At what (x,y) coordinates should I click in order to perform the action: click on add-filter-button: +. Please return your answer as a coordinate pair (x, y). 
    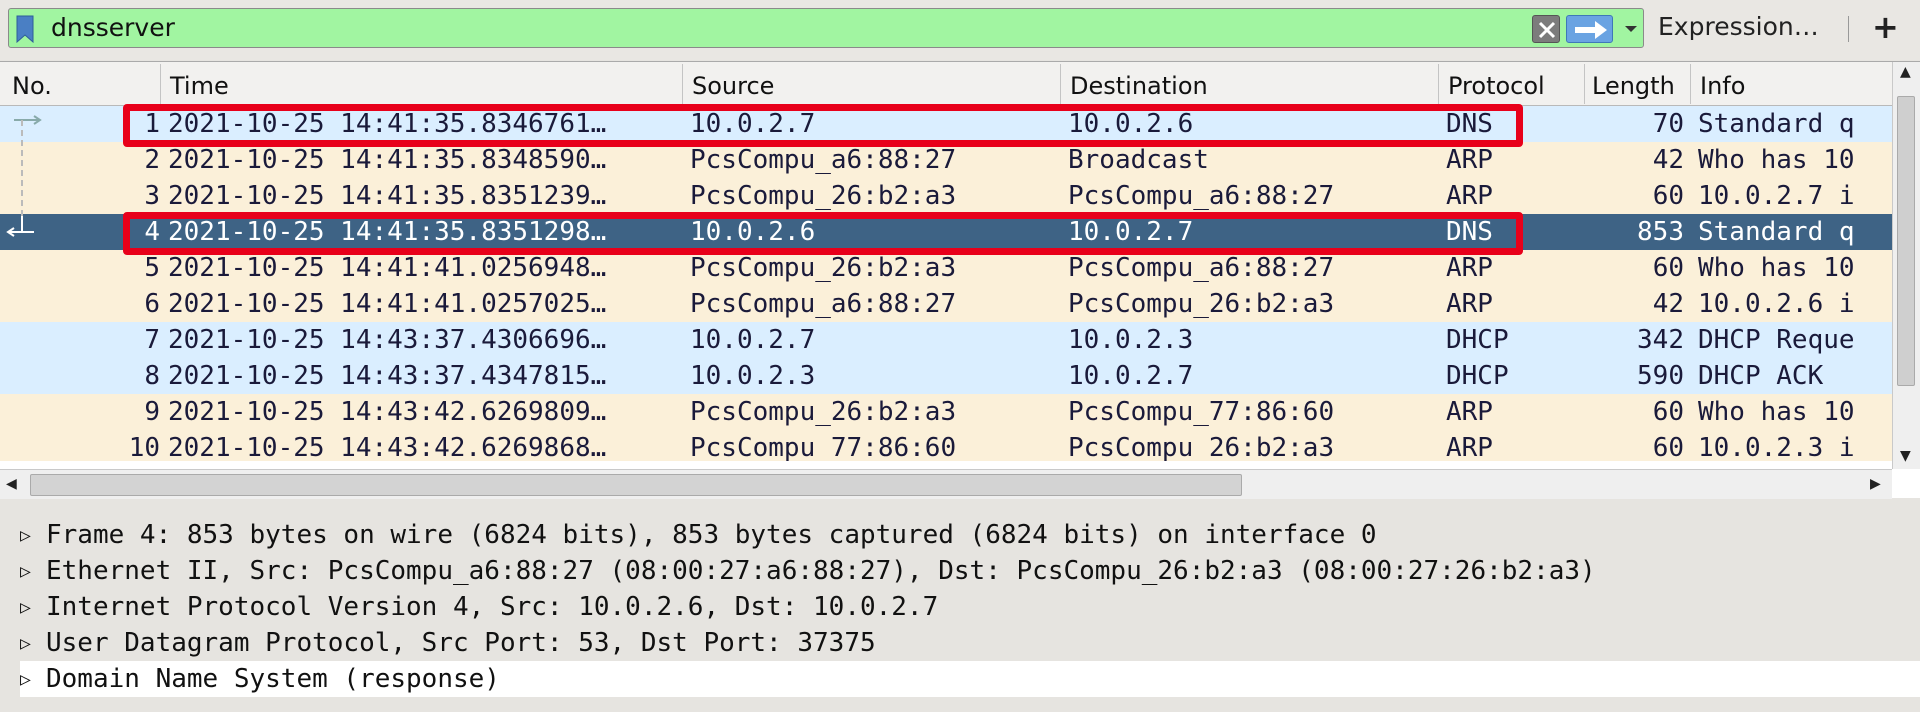
    Looking at the image, I should click on (1885, 27).